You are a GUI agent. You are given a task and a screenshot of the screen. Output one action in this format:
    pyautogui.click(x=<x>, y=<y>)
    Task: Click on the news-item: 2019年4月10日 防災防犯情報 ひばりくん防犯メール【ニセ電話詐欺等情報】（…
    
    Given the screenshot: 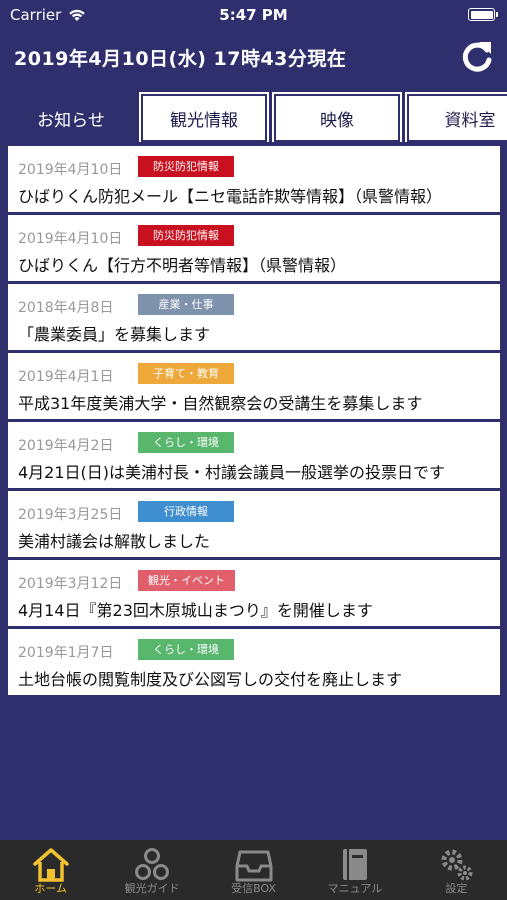 What is the action you would take?
    pyautogui.click(x=254, y=179)
    